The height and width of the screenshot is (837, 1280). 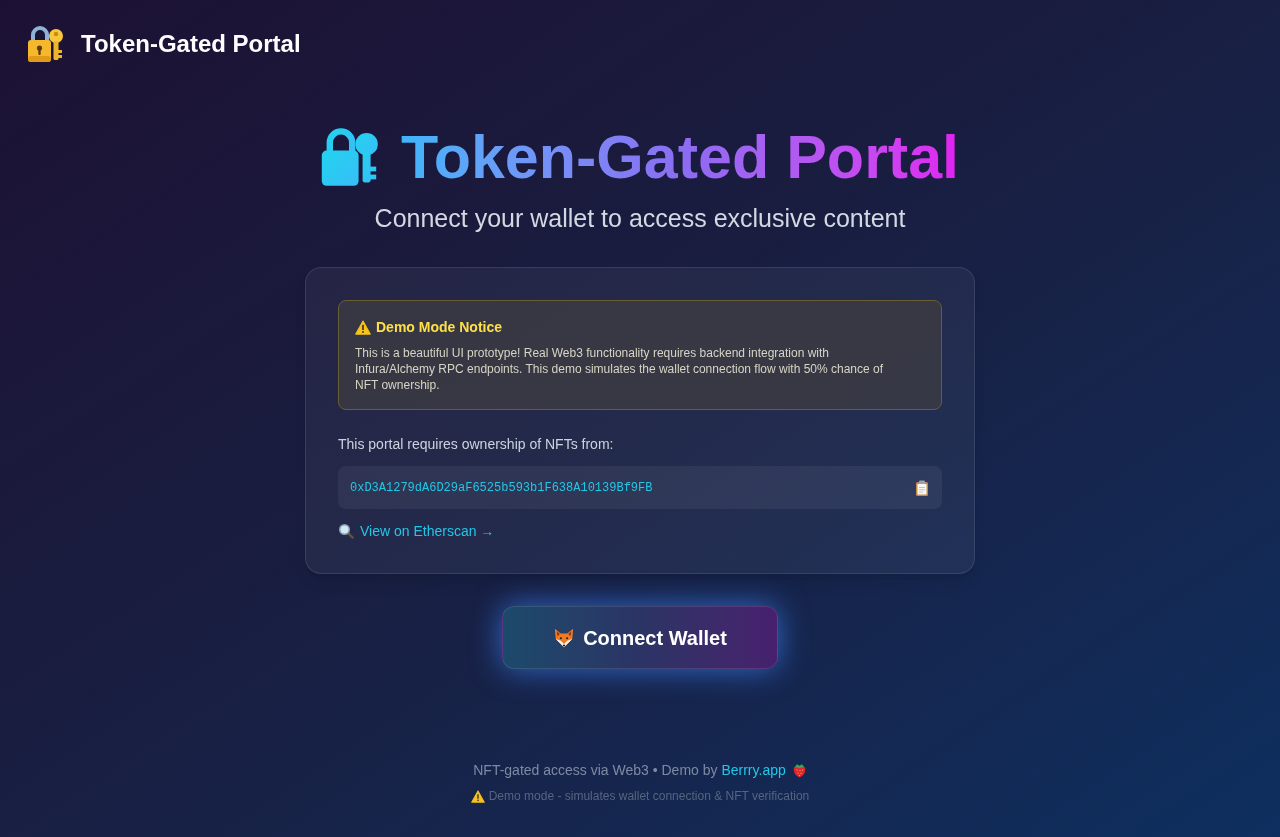 What do you see at coordinates (799, 770) in the screenshot?
I see `strawberry-icon` at bounding box center [799, 770].